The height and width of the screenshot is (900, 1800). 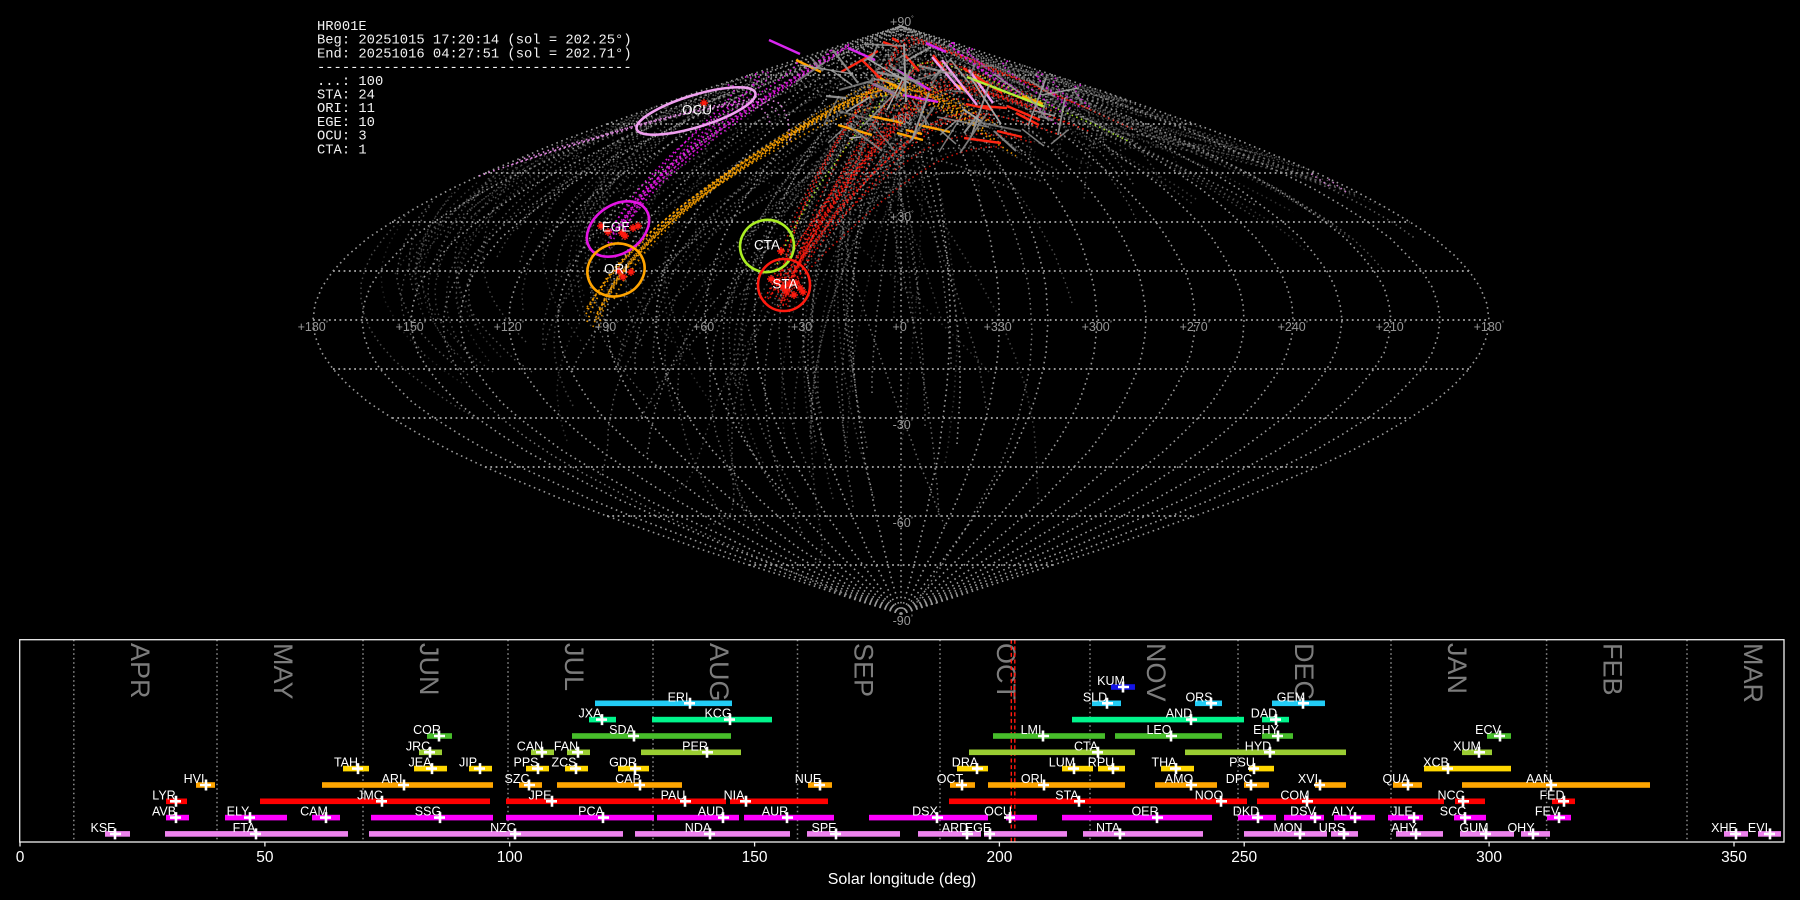 What do you see at coordinates (503, 828) in the screenshot?
I see `svg-text: NZC` at bounding box center [503, 828].